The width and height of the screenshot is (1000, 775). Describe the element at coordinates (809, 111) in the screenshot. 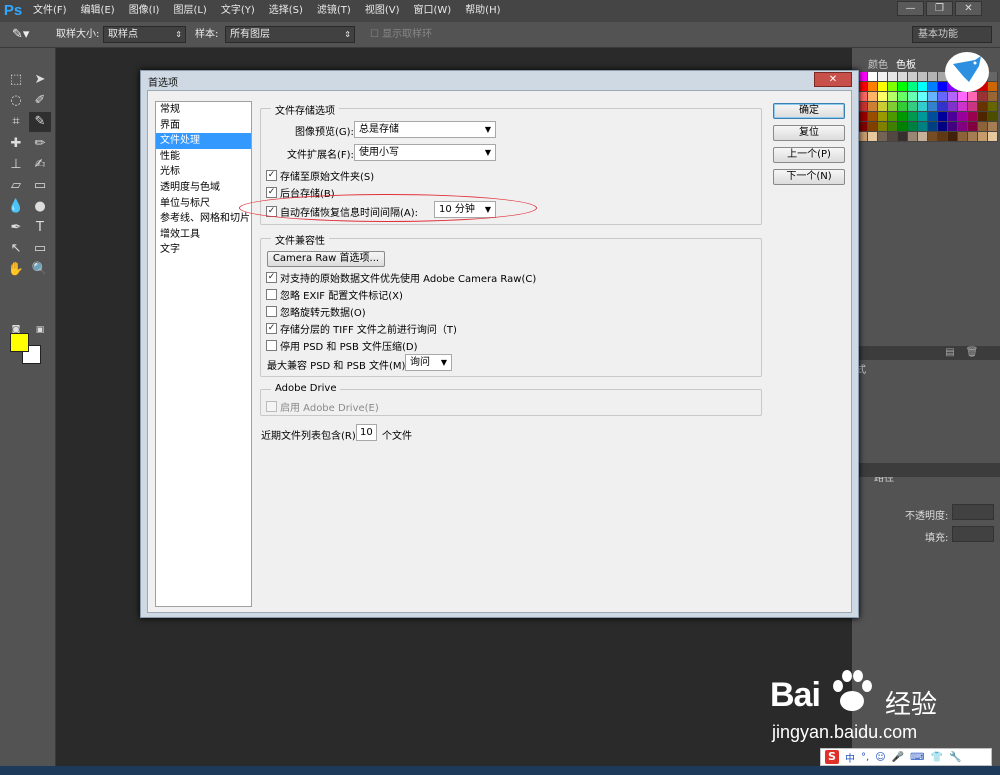

I see `ok-button: 确定` at that location.